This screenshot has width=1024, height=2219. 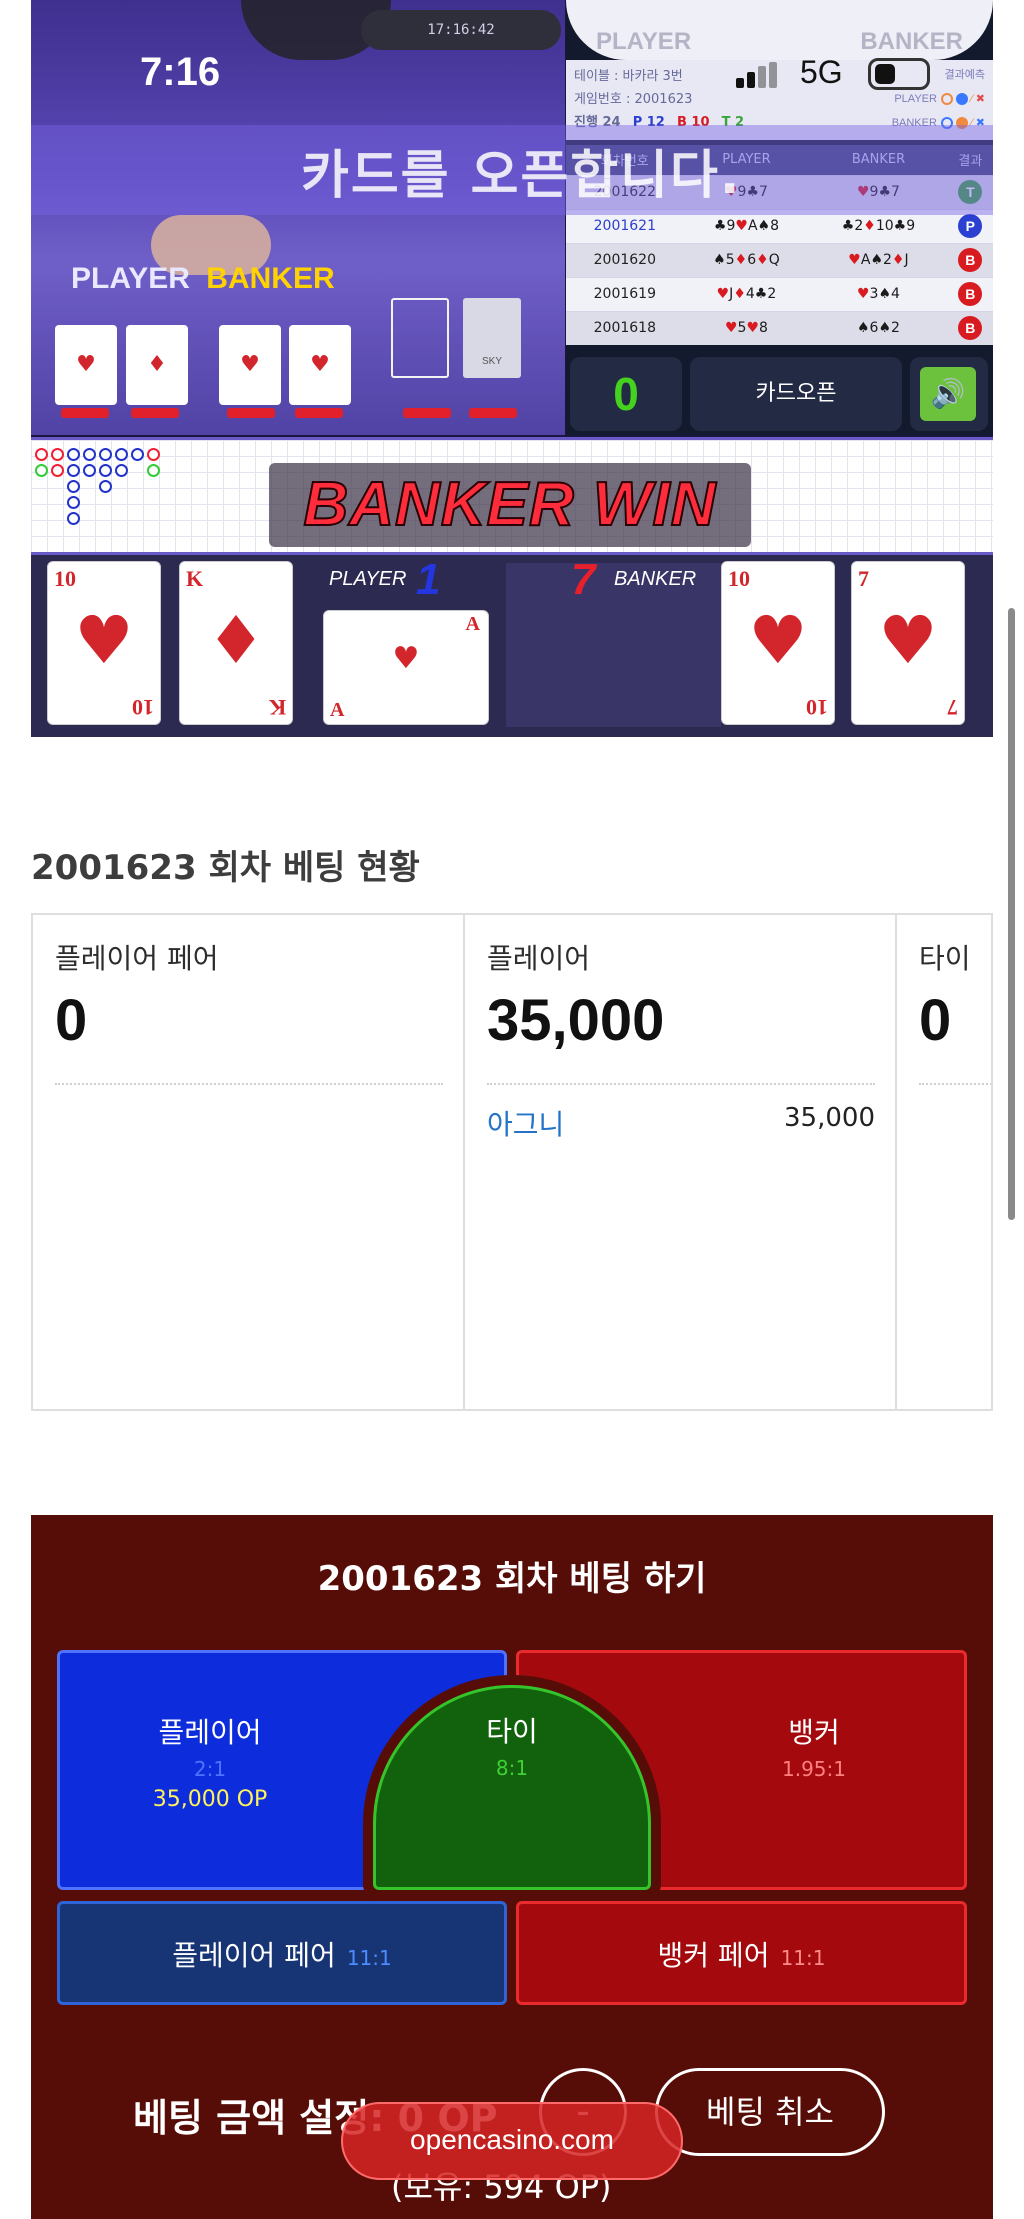 What do you see at coordinates (770, 2112) in the screenshot?
I see `cancel-bet-button: 베팅 취소` at bounding box center [770, 2112].